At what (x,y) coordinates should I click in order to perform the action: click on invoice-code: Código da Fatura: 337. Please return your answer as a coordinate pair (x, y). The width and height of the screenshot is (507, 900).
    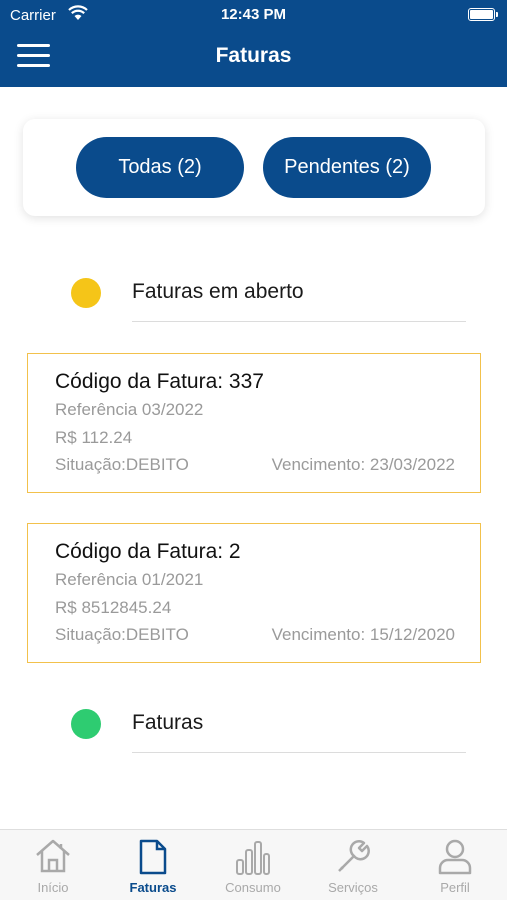
    Looking at the image, I should click on (159, 381).